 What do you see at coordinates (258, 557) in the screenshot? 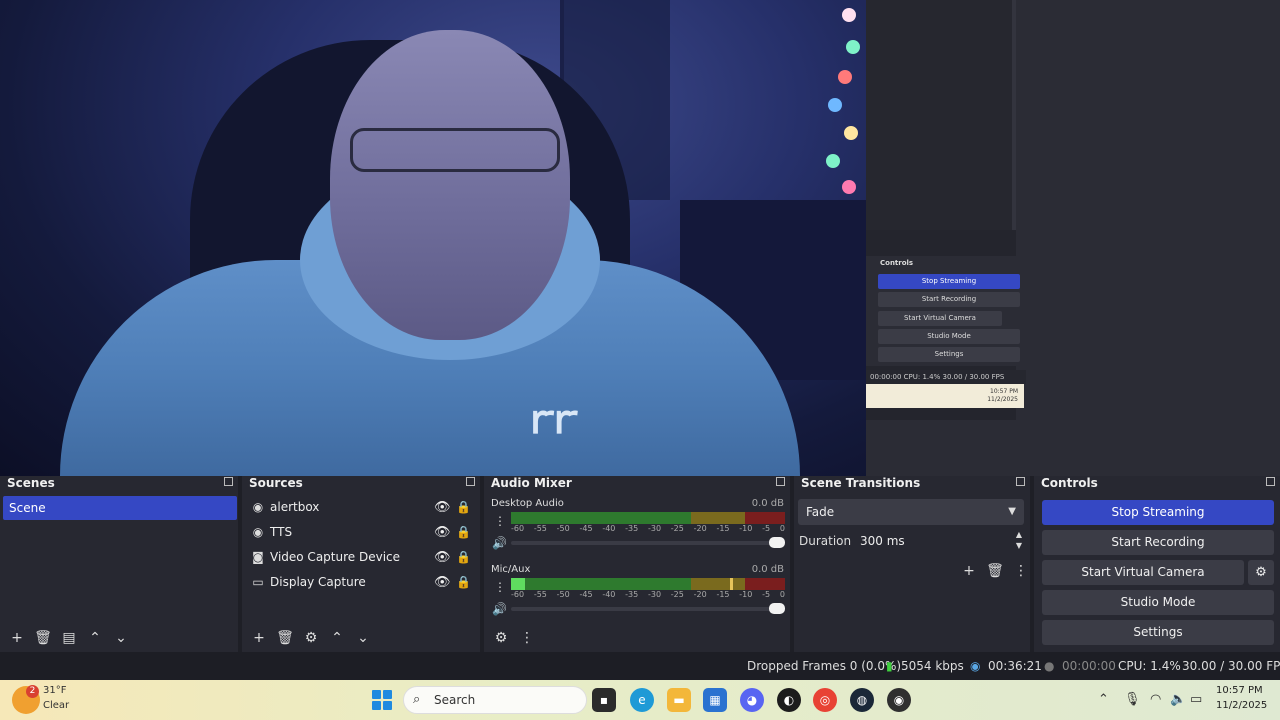
I see `camera-icon: ◙` at bounding box center [258, 557].